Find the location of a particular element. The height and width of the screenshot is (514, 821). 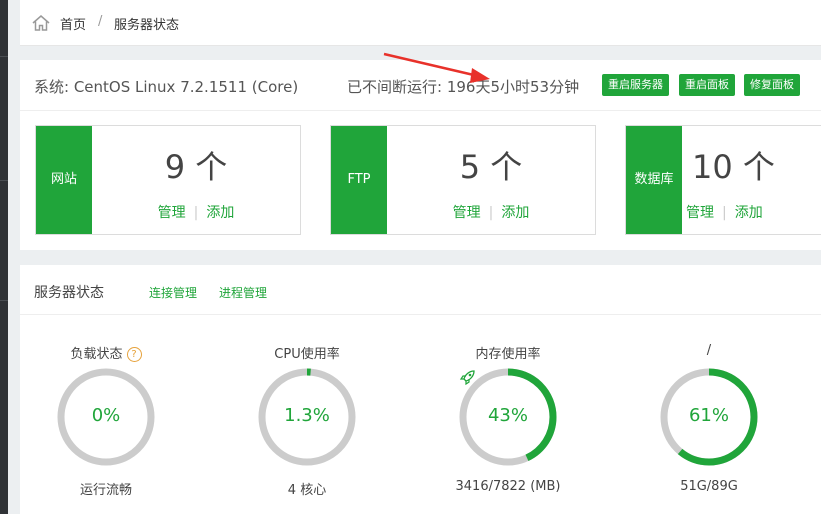

rocket-icon is located at coordinates (468, 377).